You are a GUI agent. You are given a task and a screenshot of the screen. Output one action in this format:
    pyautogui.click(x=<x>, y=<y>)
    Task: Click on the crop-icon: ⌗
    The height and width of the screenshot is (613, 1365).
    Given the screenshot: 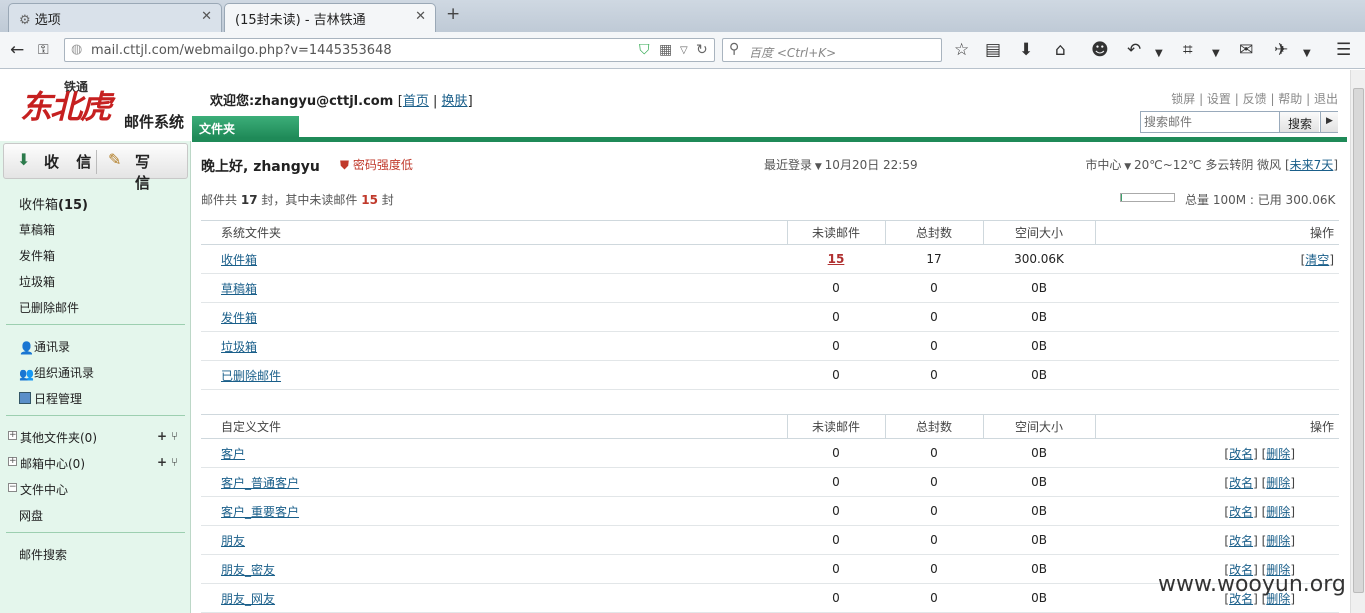 What is the action you would take?
    pyautogui.click(x=1188, y=50)
    